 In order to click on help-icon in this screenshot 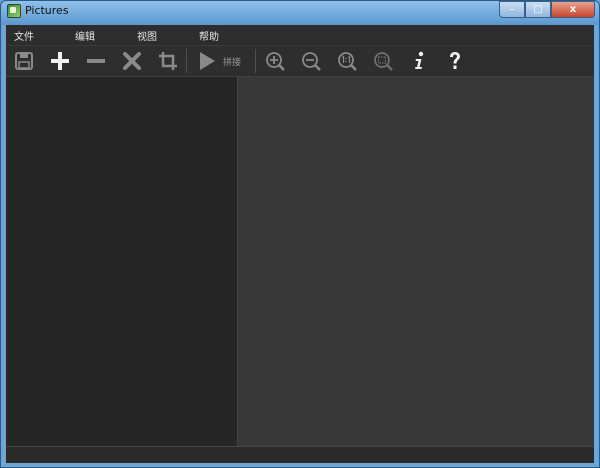, I will do `click(455, 60)`.